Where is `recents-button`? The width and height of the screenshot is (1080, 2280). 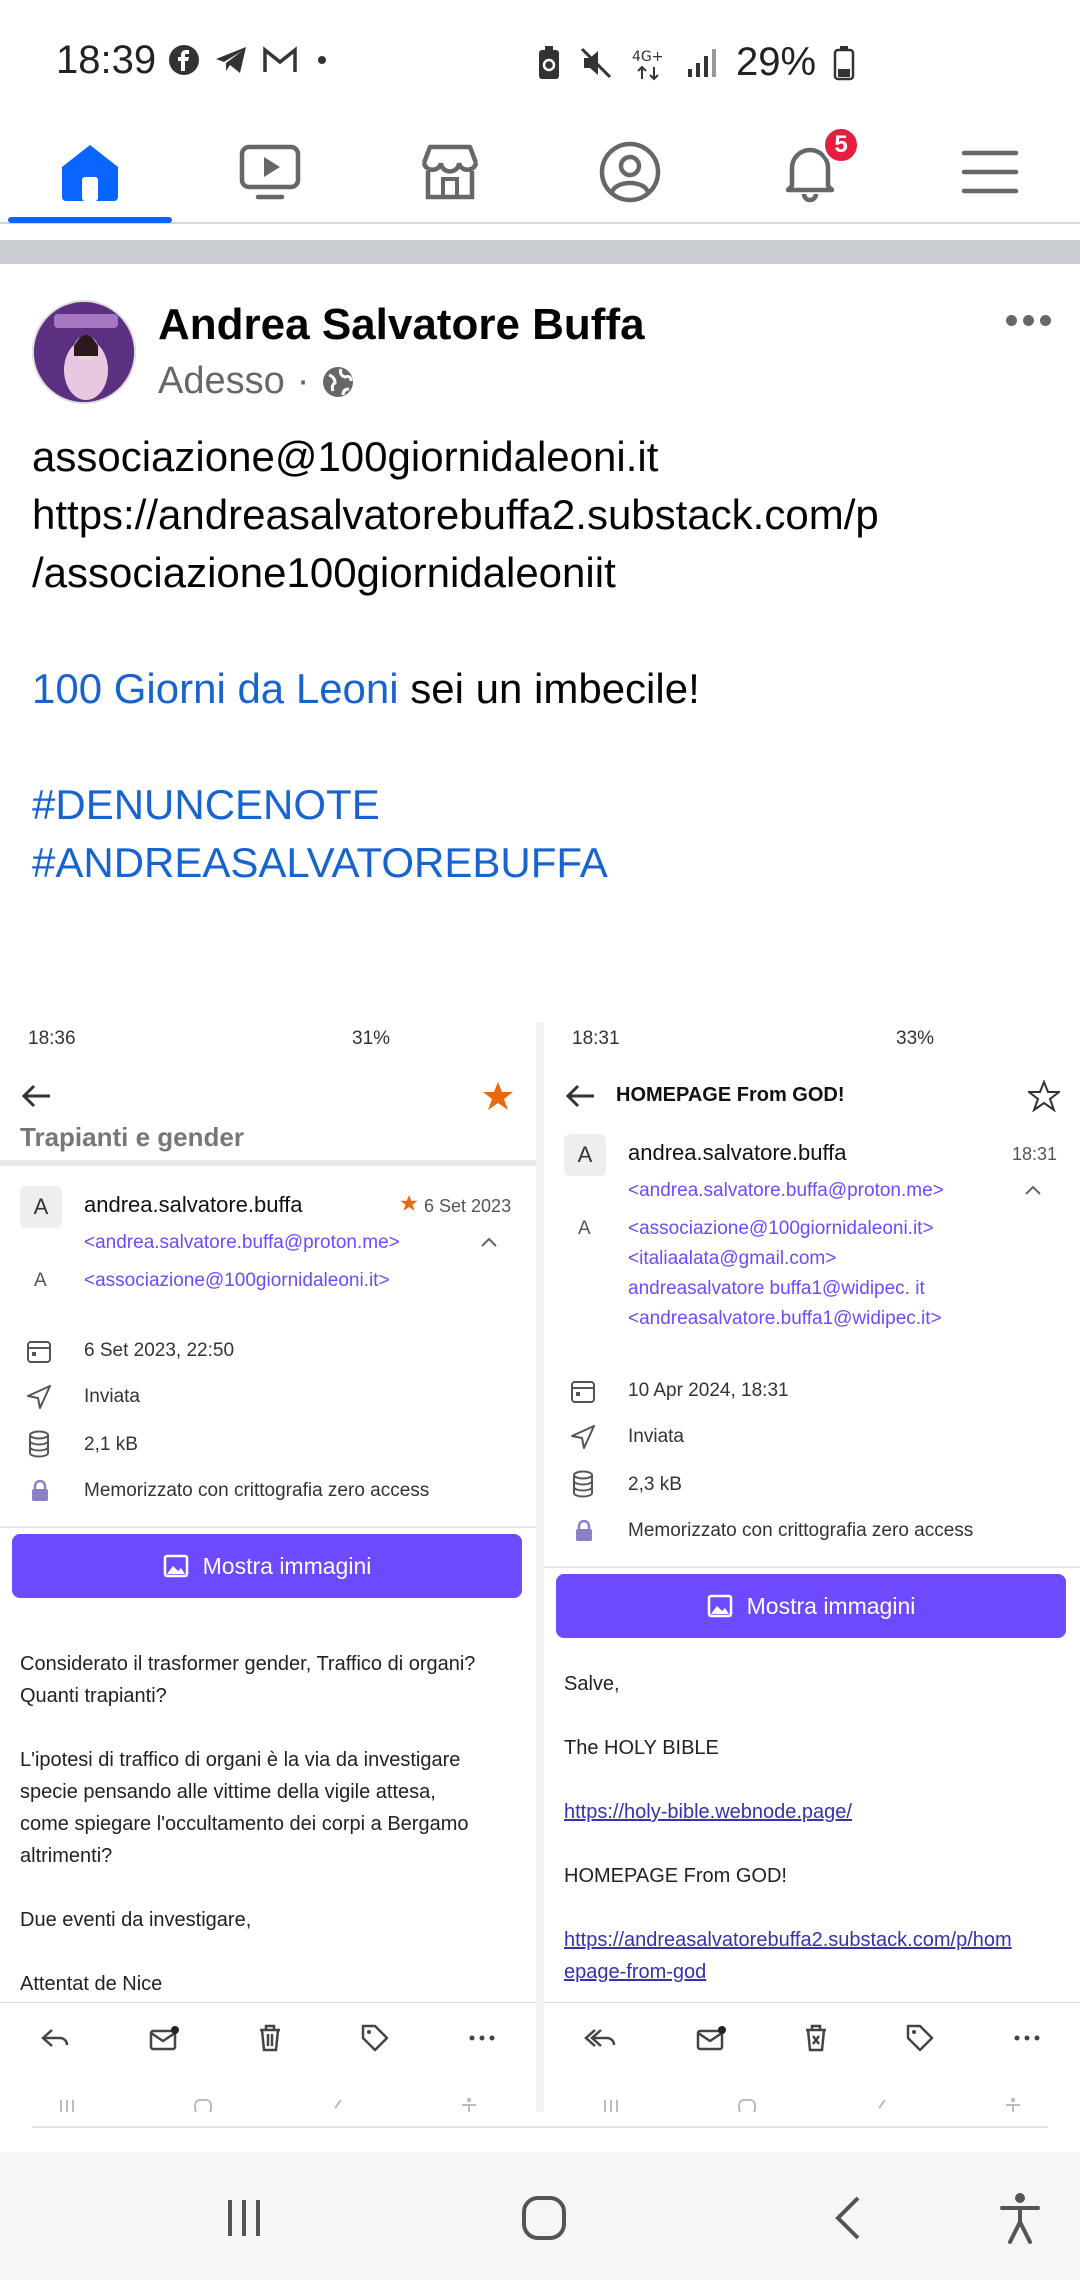 recents-button is located at coordinates (244, 2218).